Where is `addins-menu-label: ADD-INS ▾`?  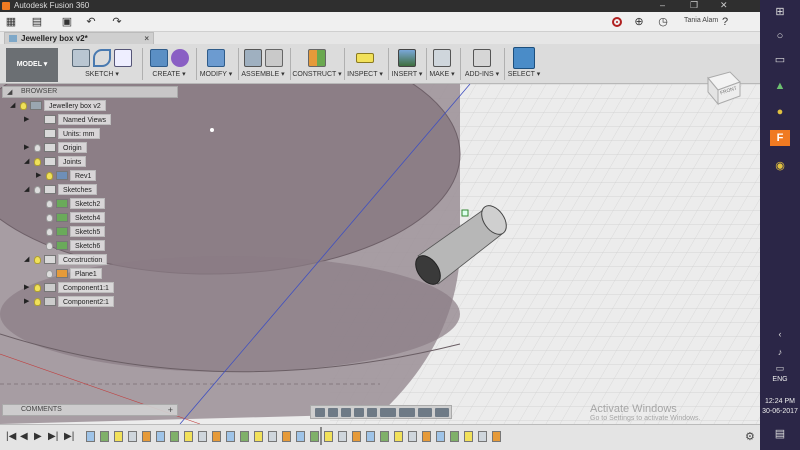
addins-menu-label: ADD-INS ▾ is located at coordinates (482, 75).